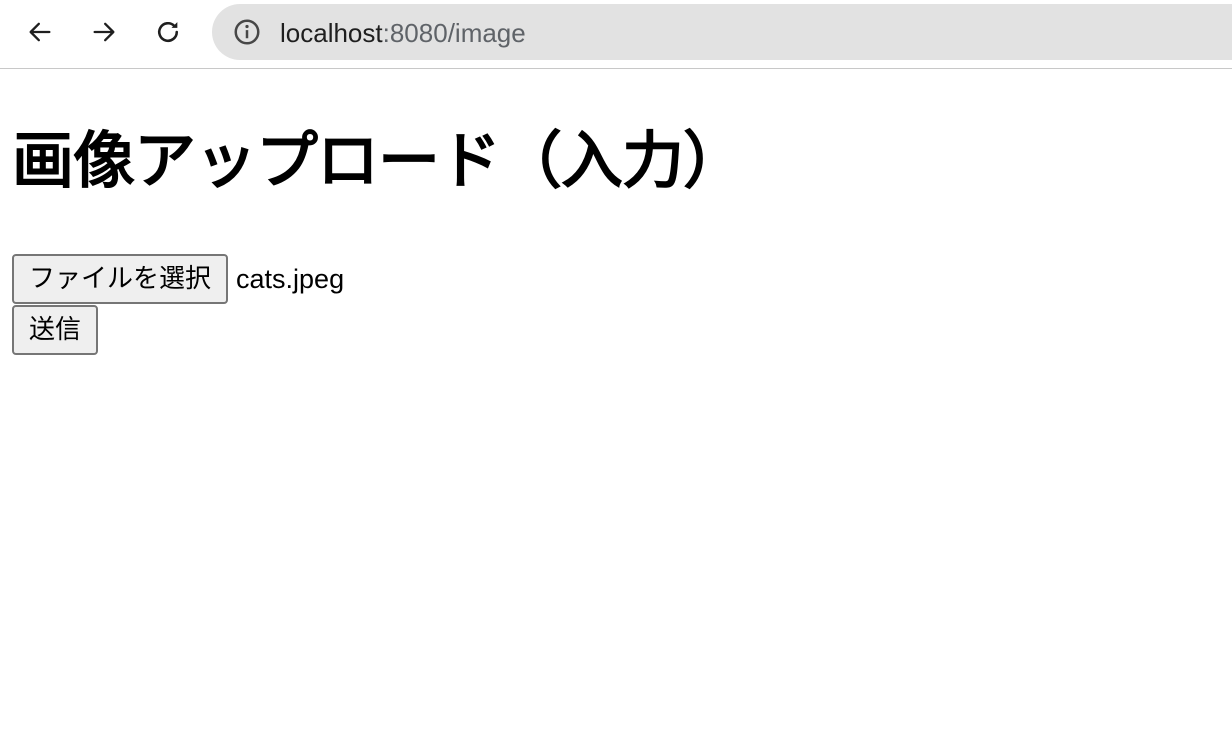  I want to click on arrow-right-icon, so click(104, 32).